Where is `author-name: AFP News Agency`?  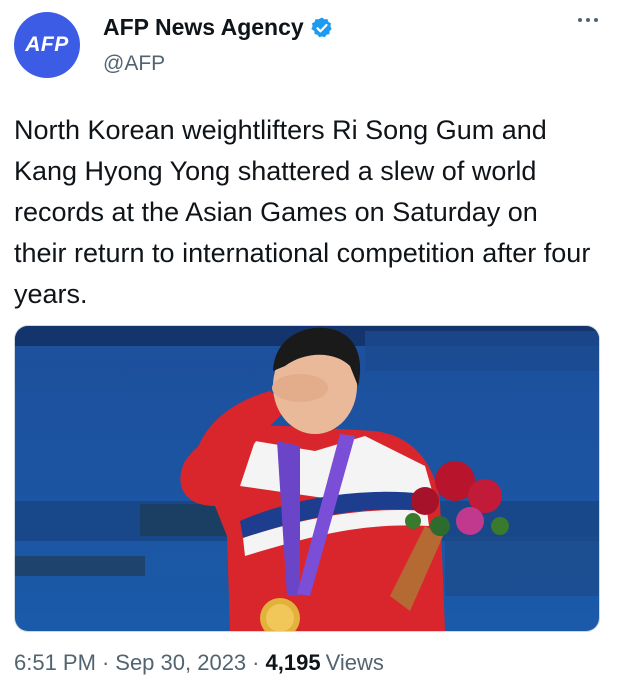 author-name: AFP News Agency is located at coordinates (203, 27).